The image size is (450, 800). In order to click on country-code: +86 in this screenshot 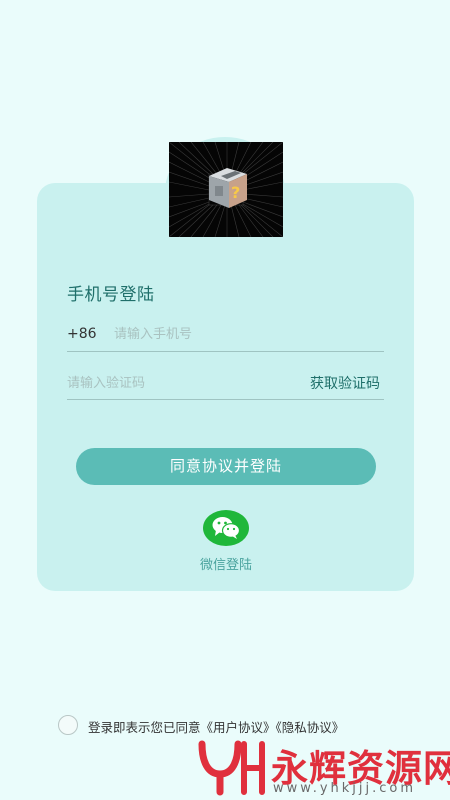, I will do `click(82, 334)`.